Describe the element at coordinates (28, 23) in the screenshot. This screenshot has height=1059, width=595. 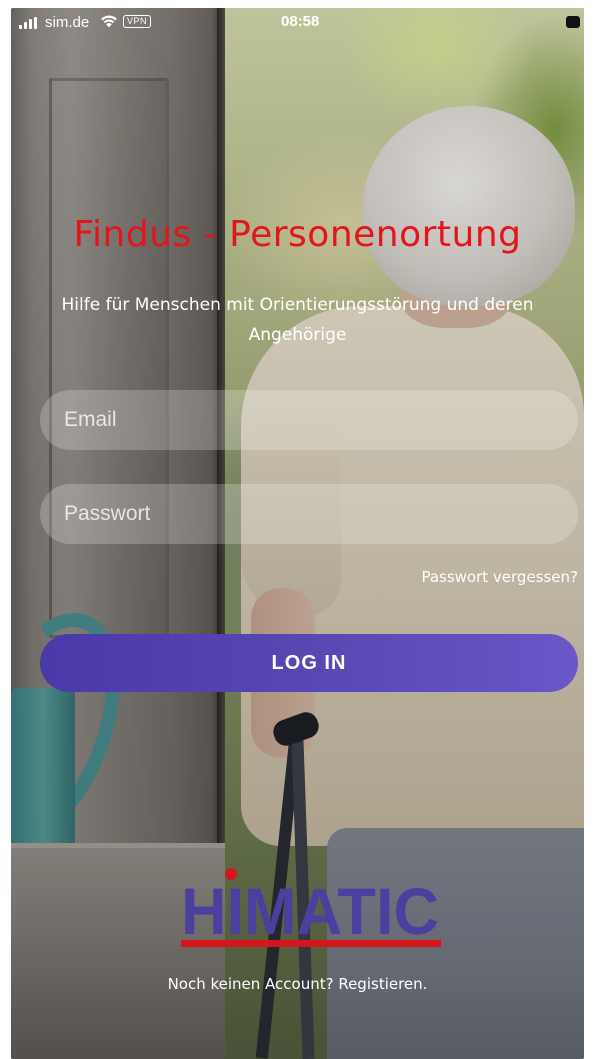
I see `signal-icon` at that location.